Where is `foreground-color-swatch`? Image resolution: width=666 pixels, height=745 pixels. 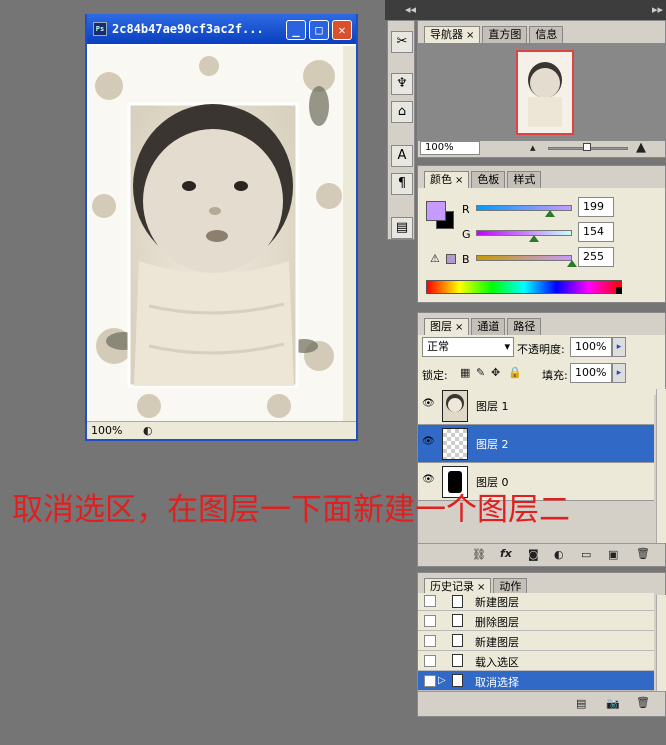 foreground-color-swatch is located at coordinates (436, 211).